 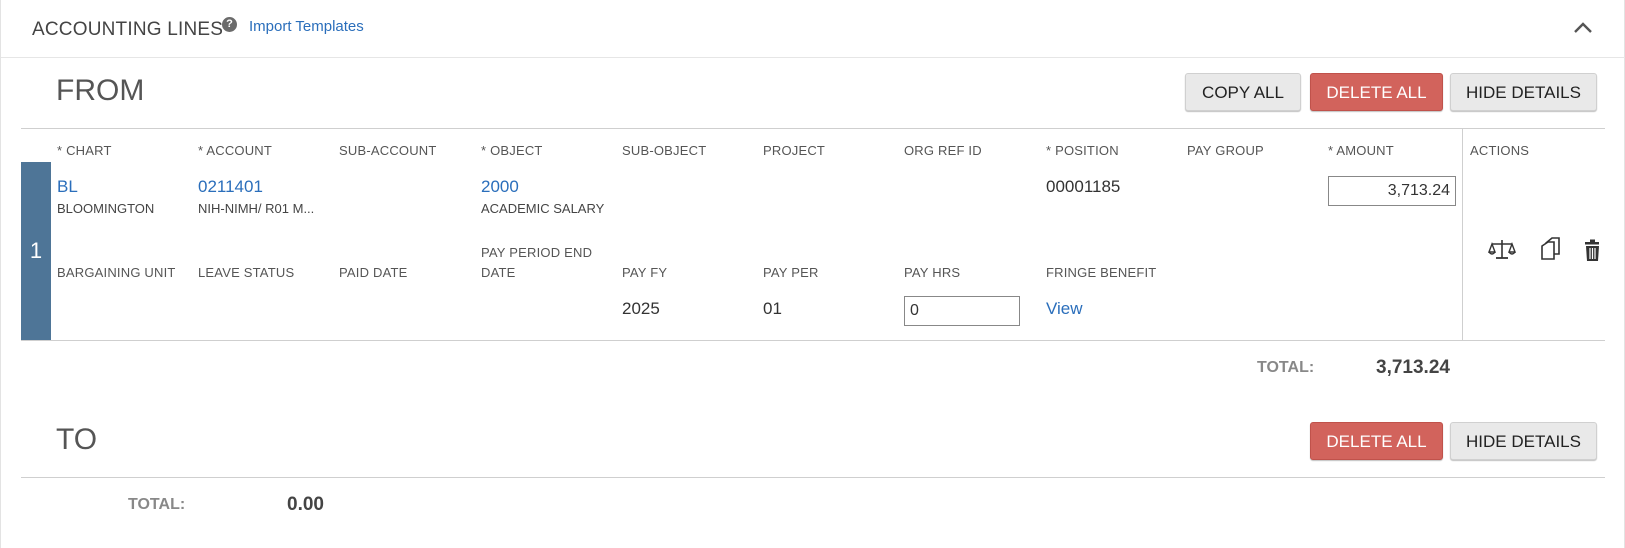 What do you see at coordinates (1083, 186) in the screenshot?
I see `position-value: 00001185` at bounding box center [1083, 186].